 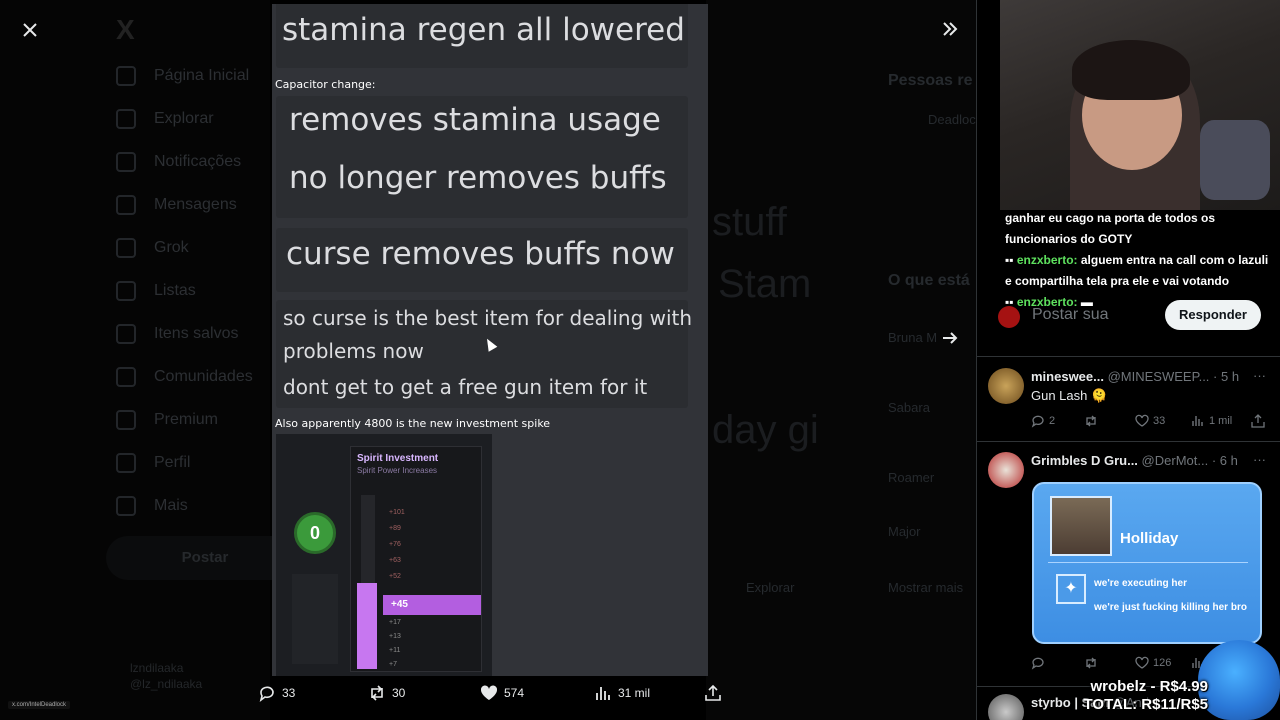 I want to click on reply-action: 33, so click(x=276, y=693).